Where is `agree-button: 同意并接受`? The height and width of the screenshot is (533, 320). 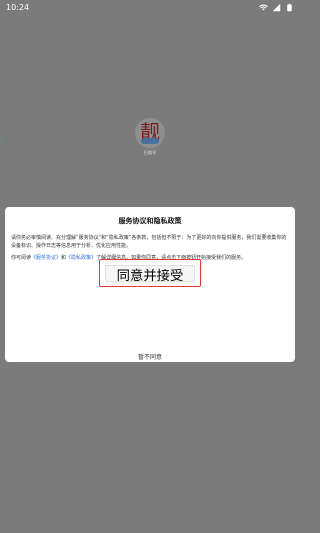
agree-button: 同意并接受 is located at coordinates (150, 274).